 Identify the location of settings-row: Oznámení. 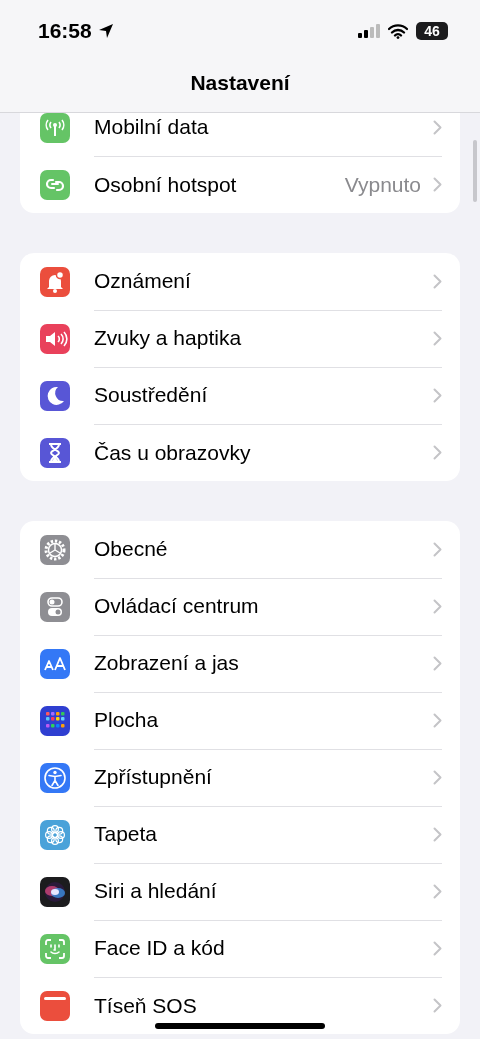
(240, 281).